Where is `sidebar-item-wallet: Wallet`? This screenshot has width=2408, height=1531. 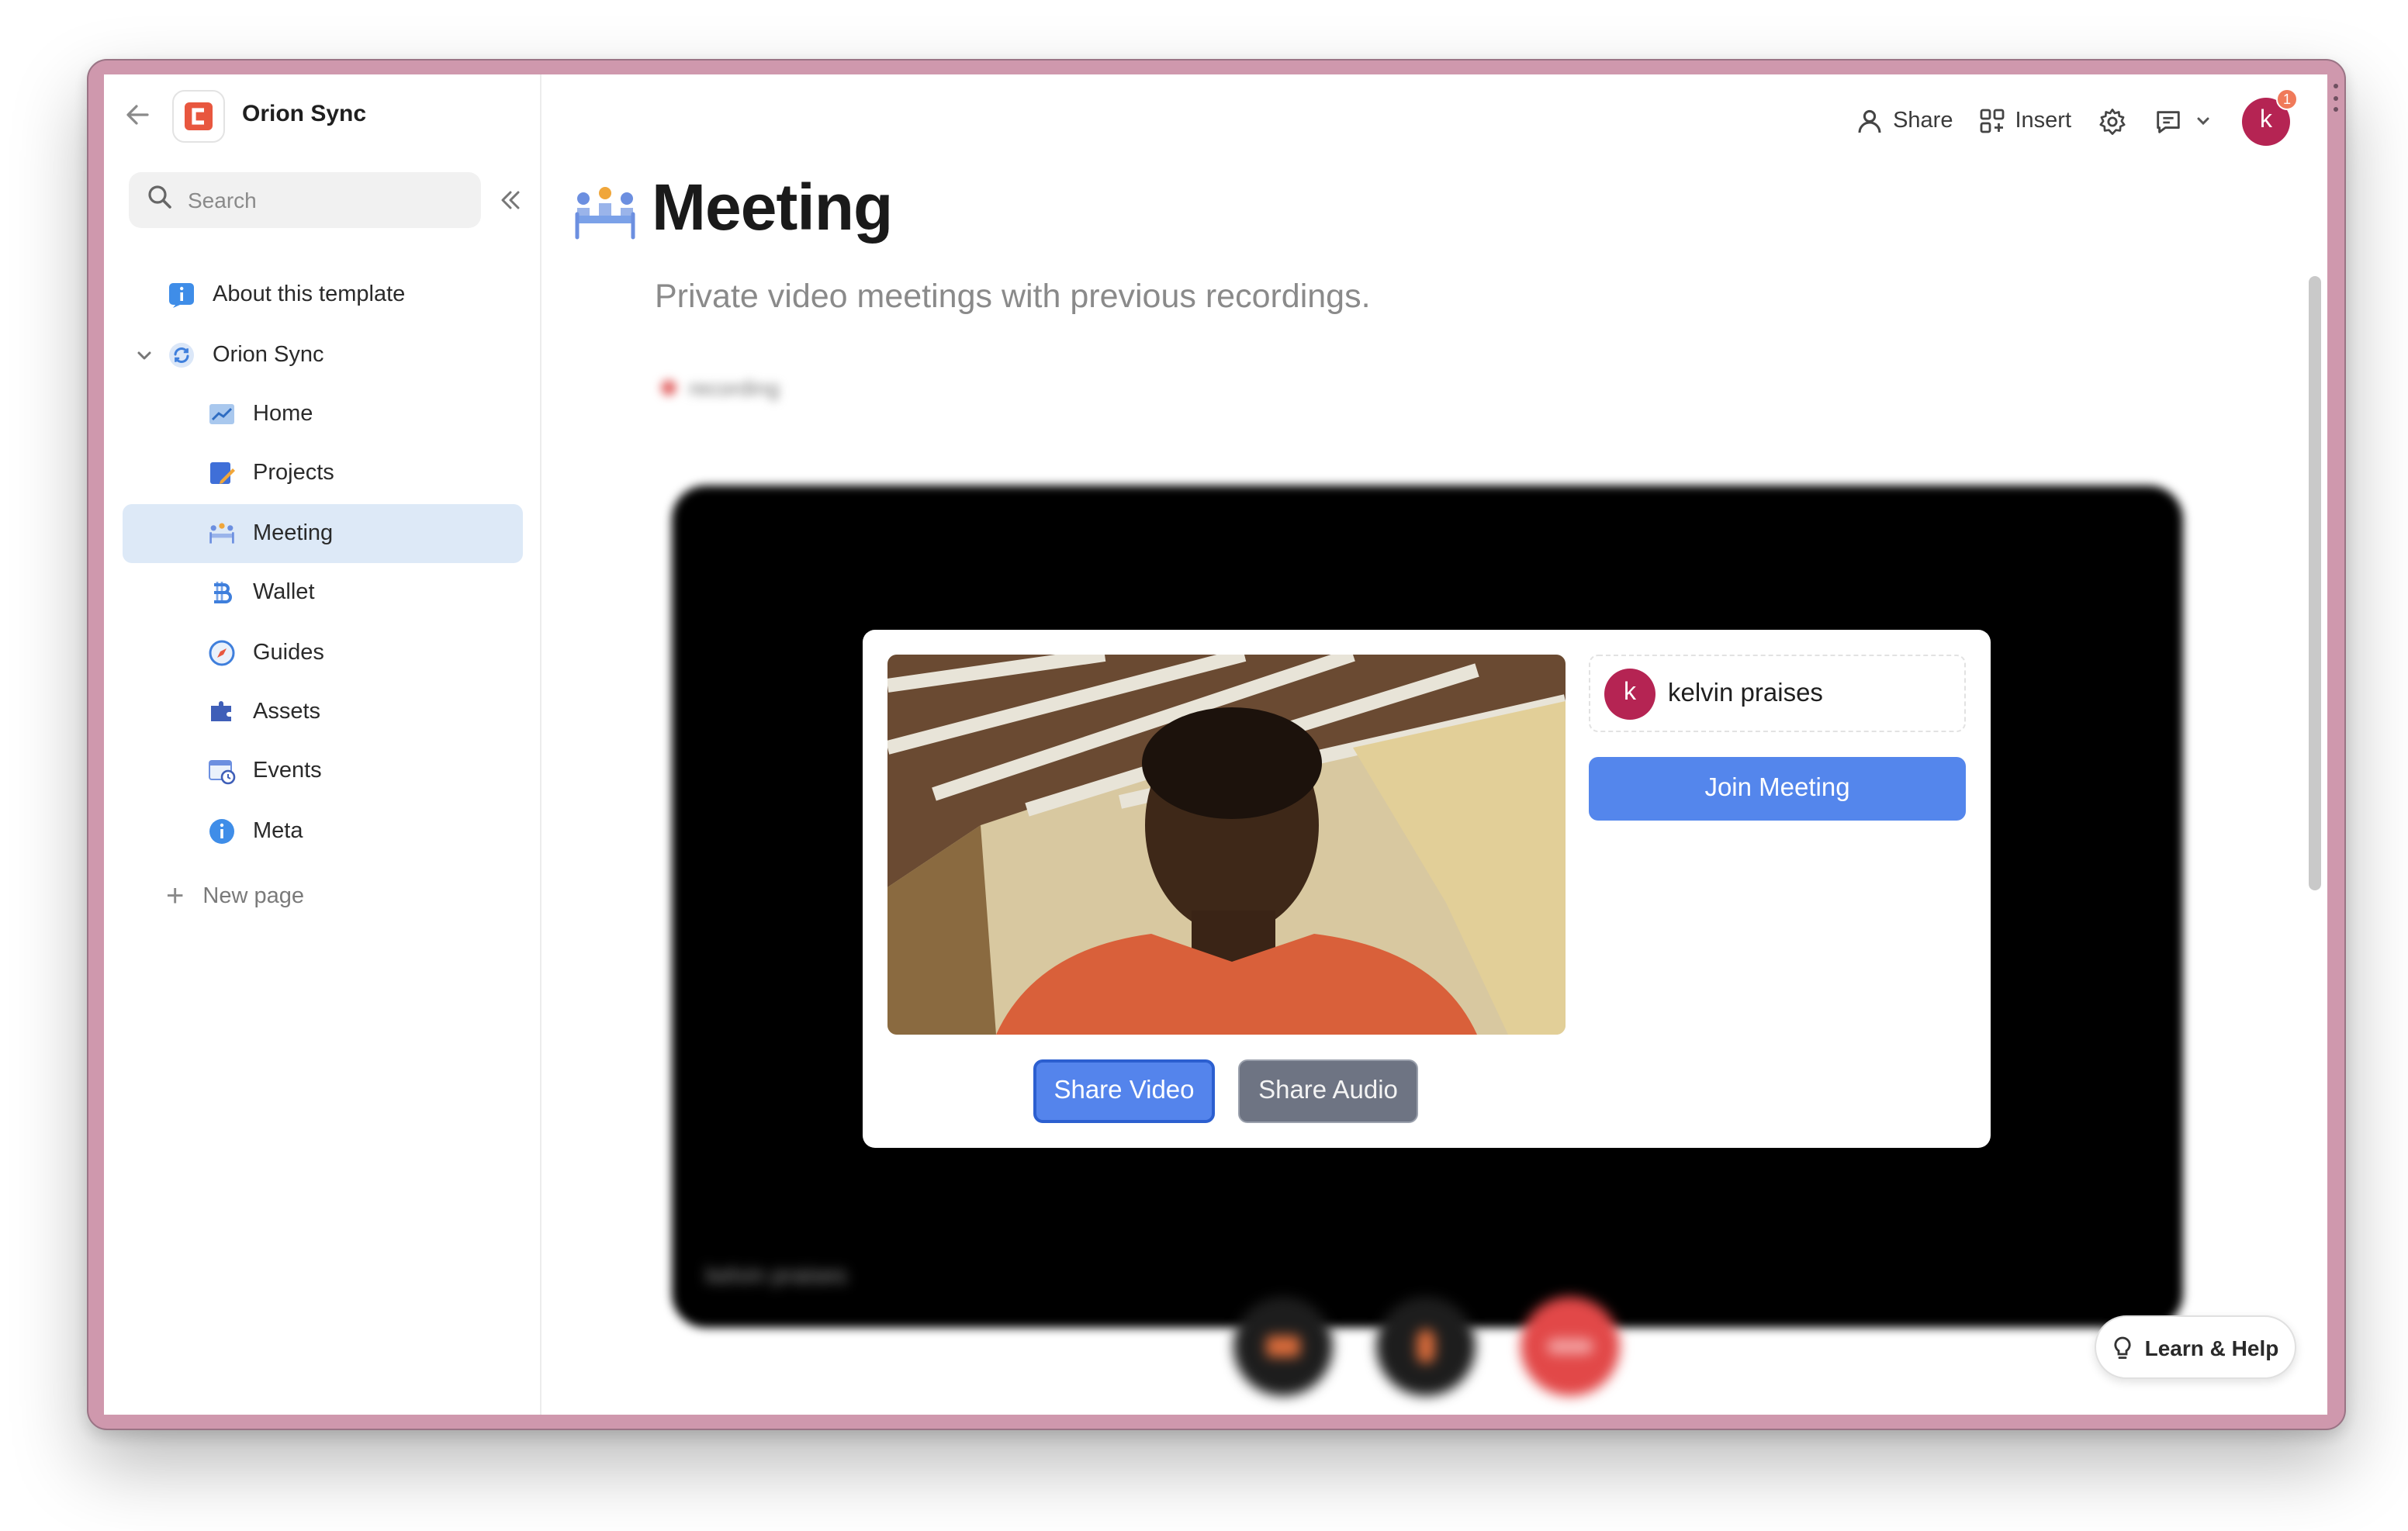
sidebar-item-wallet: Wallet is located at coordinates (323, 593).